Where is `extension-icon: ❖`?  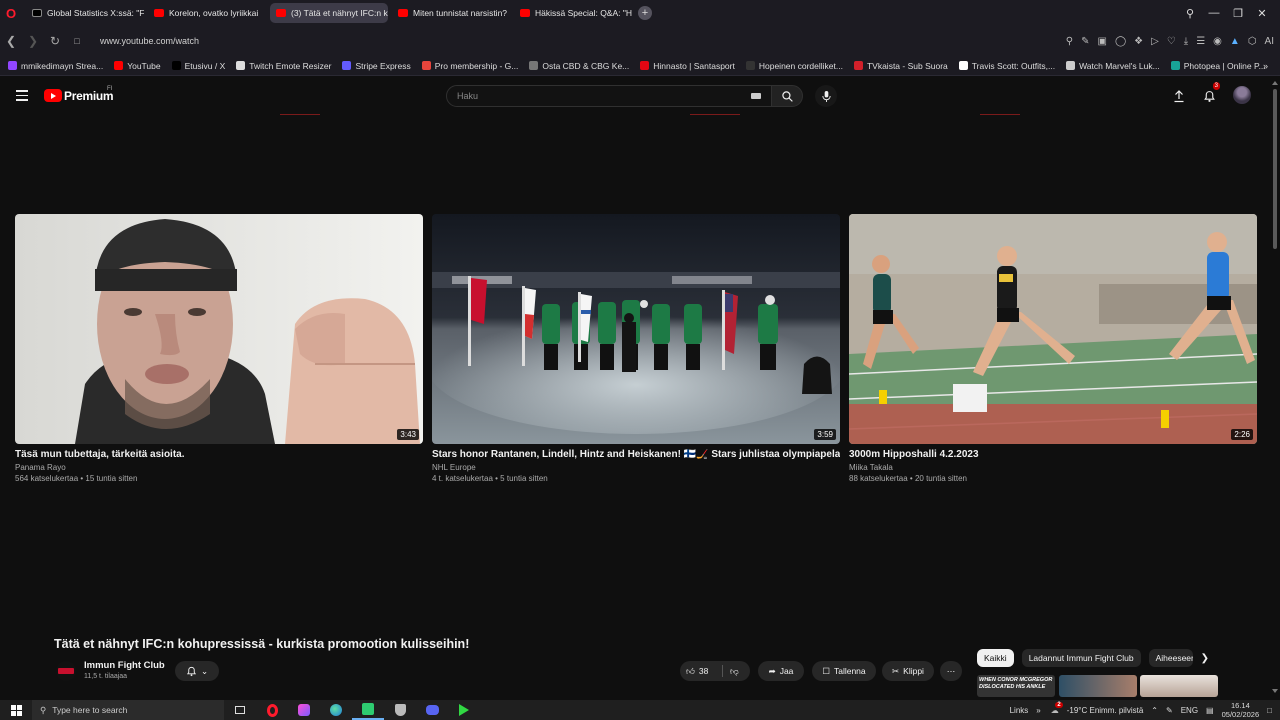 extension-icon: ❖ is located at coordinates (1138, 41).